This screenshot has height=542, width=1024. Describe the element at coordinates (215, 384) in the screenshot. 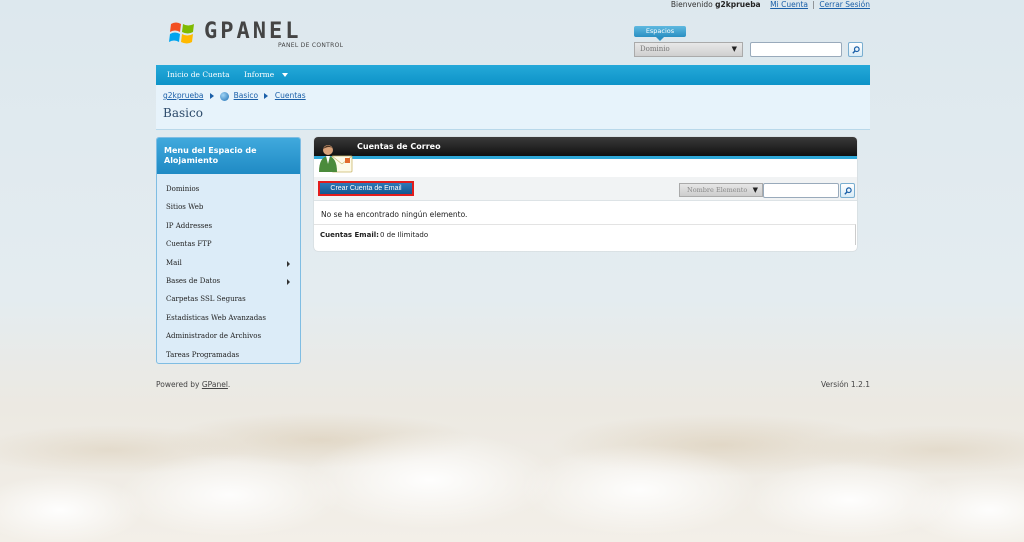

I see `gpanel-link: GPanel` at that location.